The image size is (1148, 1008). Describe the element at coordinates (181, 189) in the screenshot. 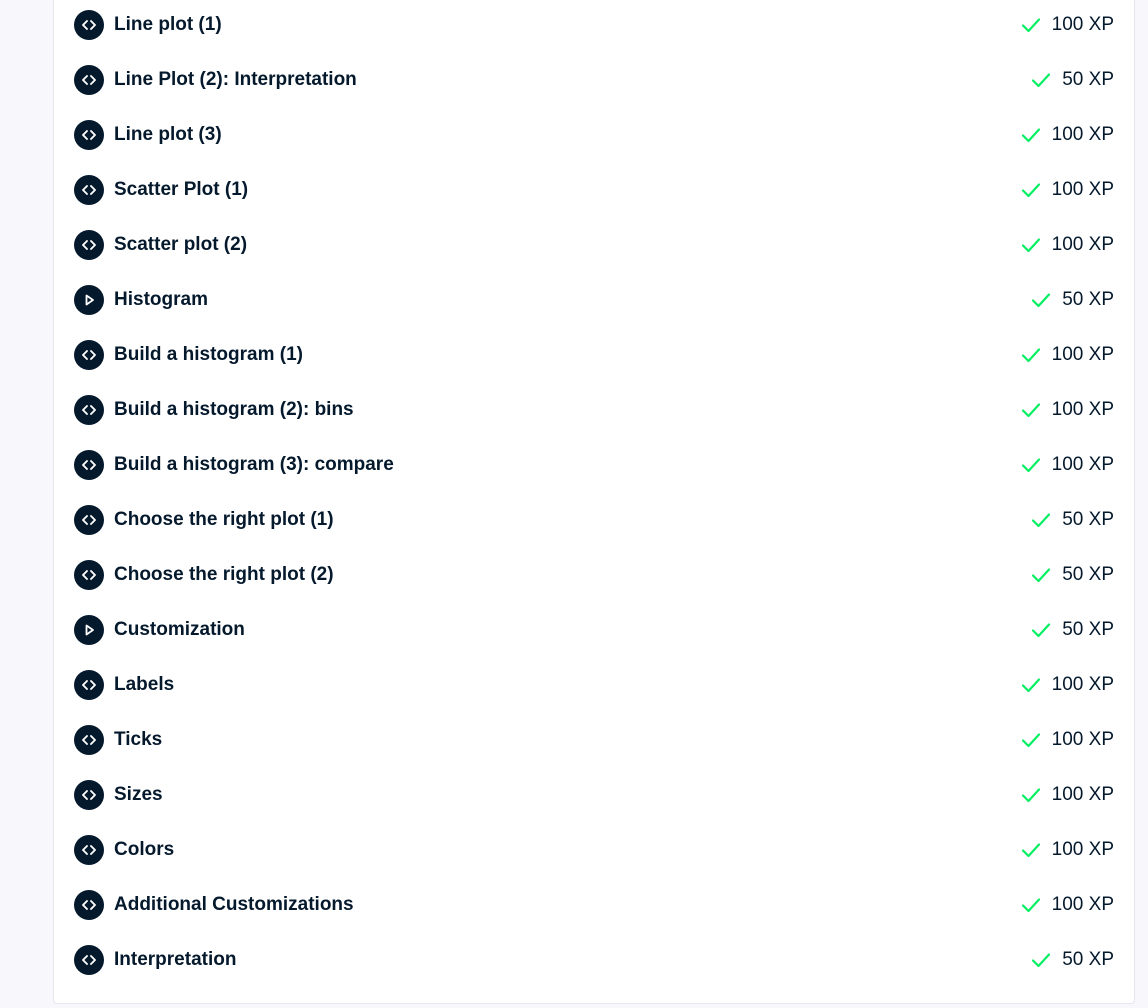

I see `exercise-title: Scatter Plot (1)` at that location.